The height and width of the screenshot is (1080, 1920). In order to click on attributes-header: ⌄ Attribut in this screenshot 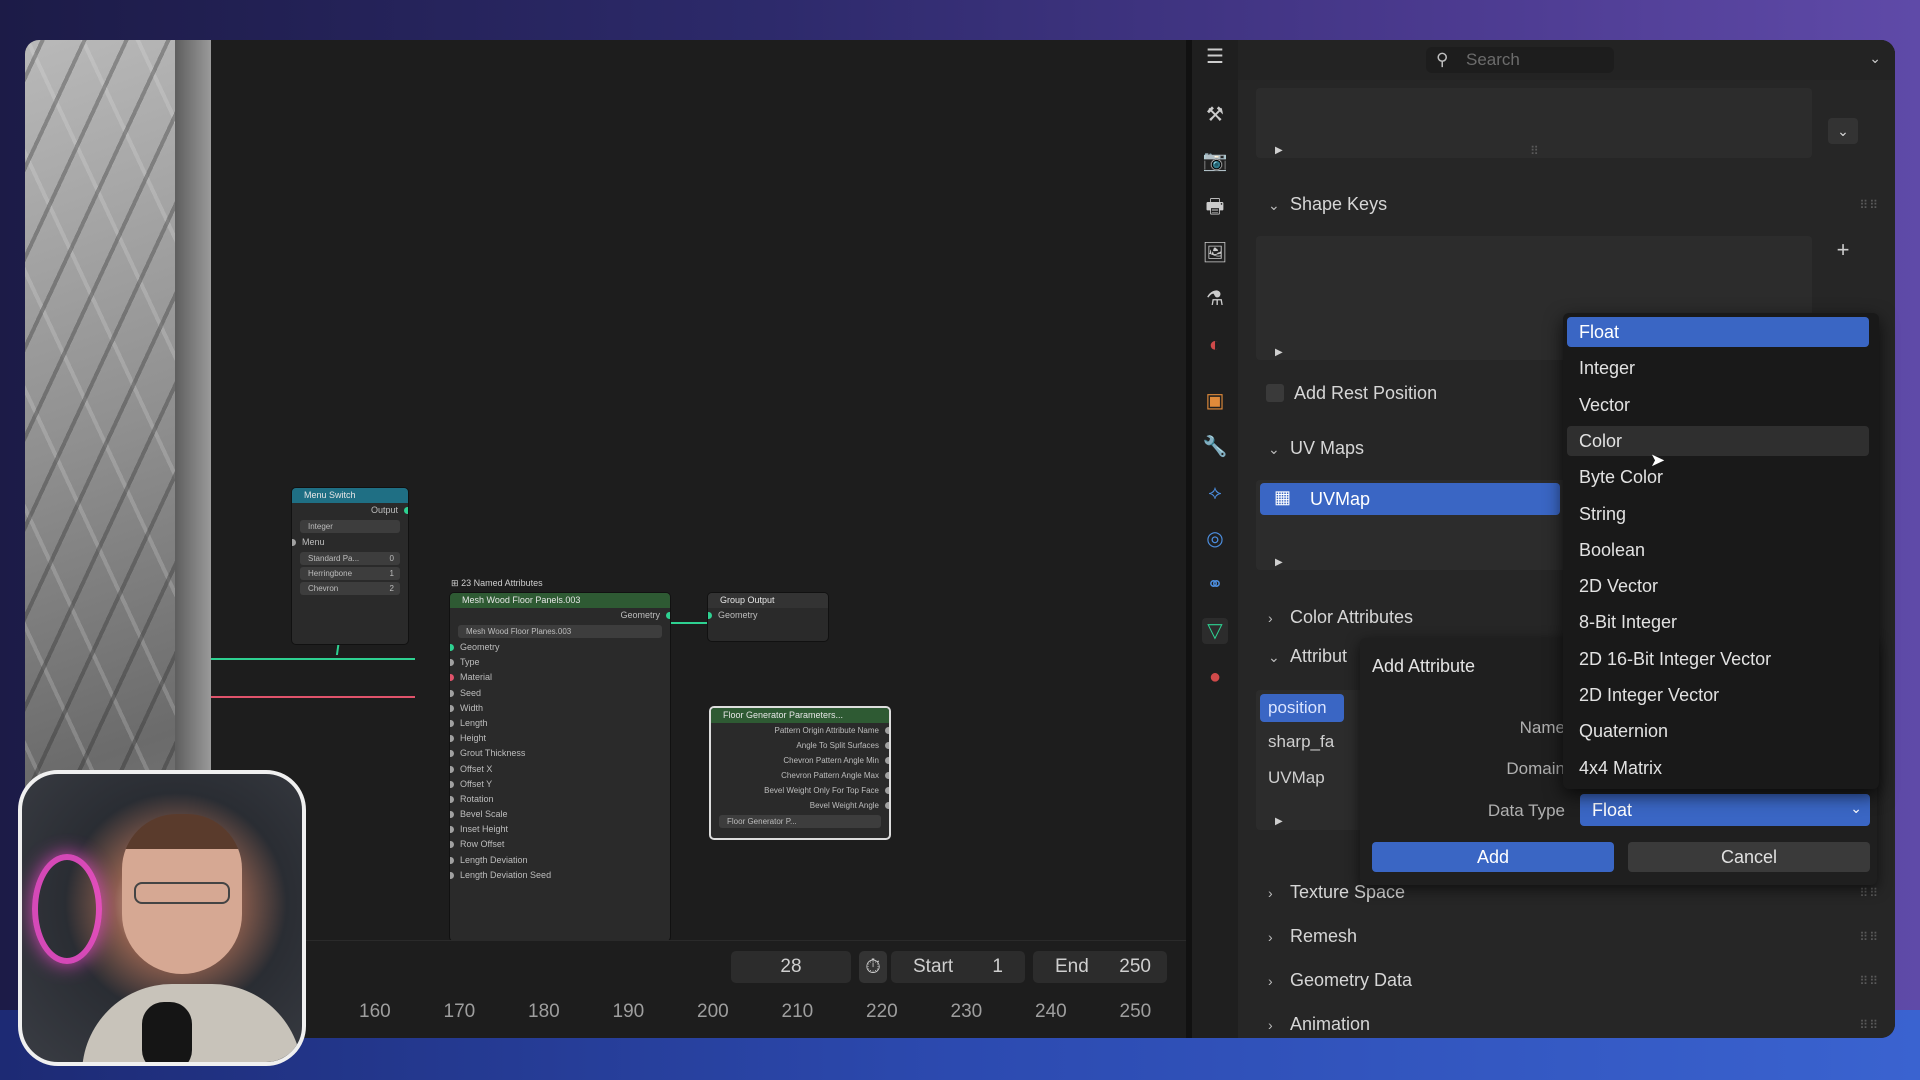, I will do `click(1307, 656)`.